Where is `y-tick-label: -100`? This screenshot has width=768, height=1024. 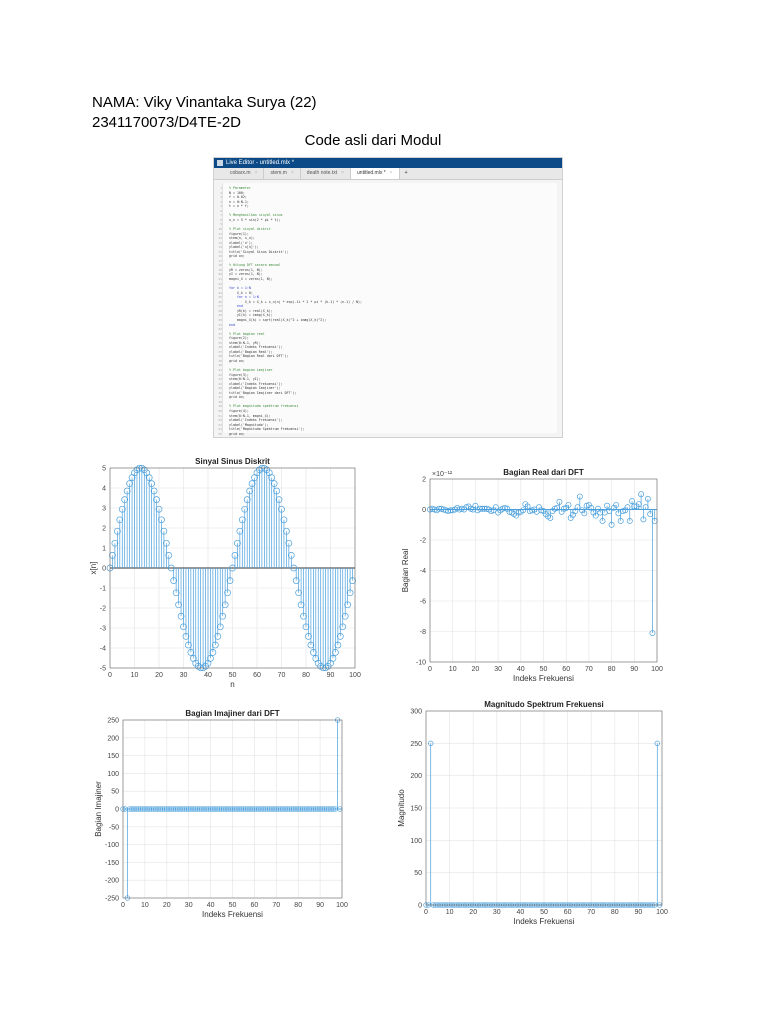 y-tick-label: -100 is located at coordinates (112, 845).